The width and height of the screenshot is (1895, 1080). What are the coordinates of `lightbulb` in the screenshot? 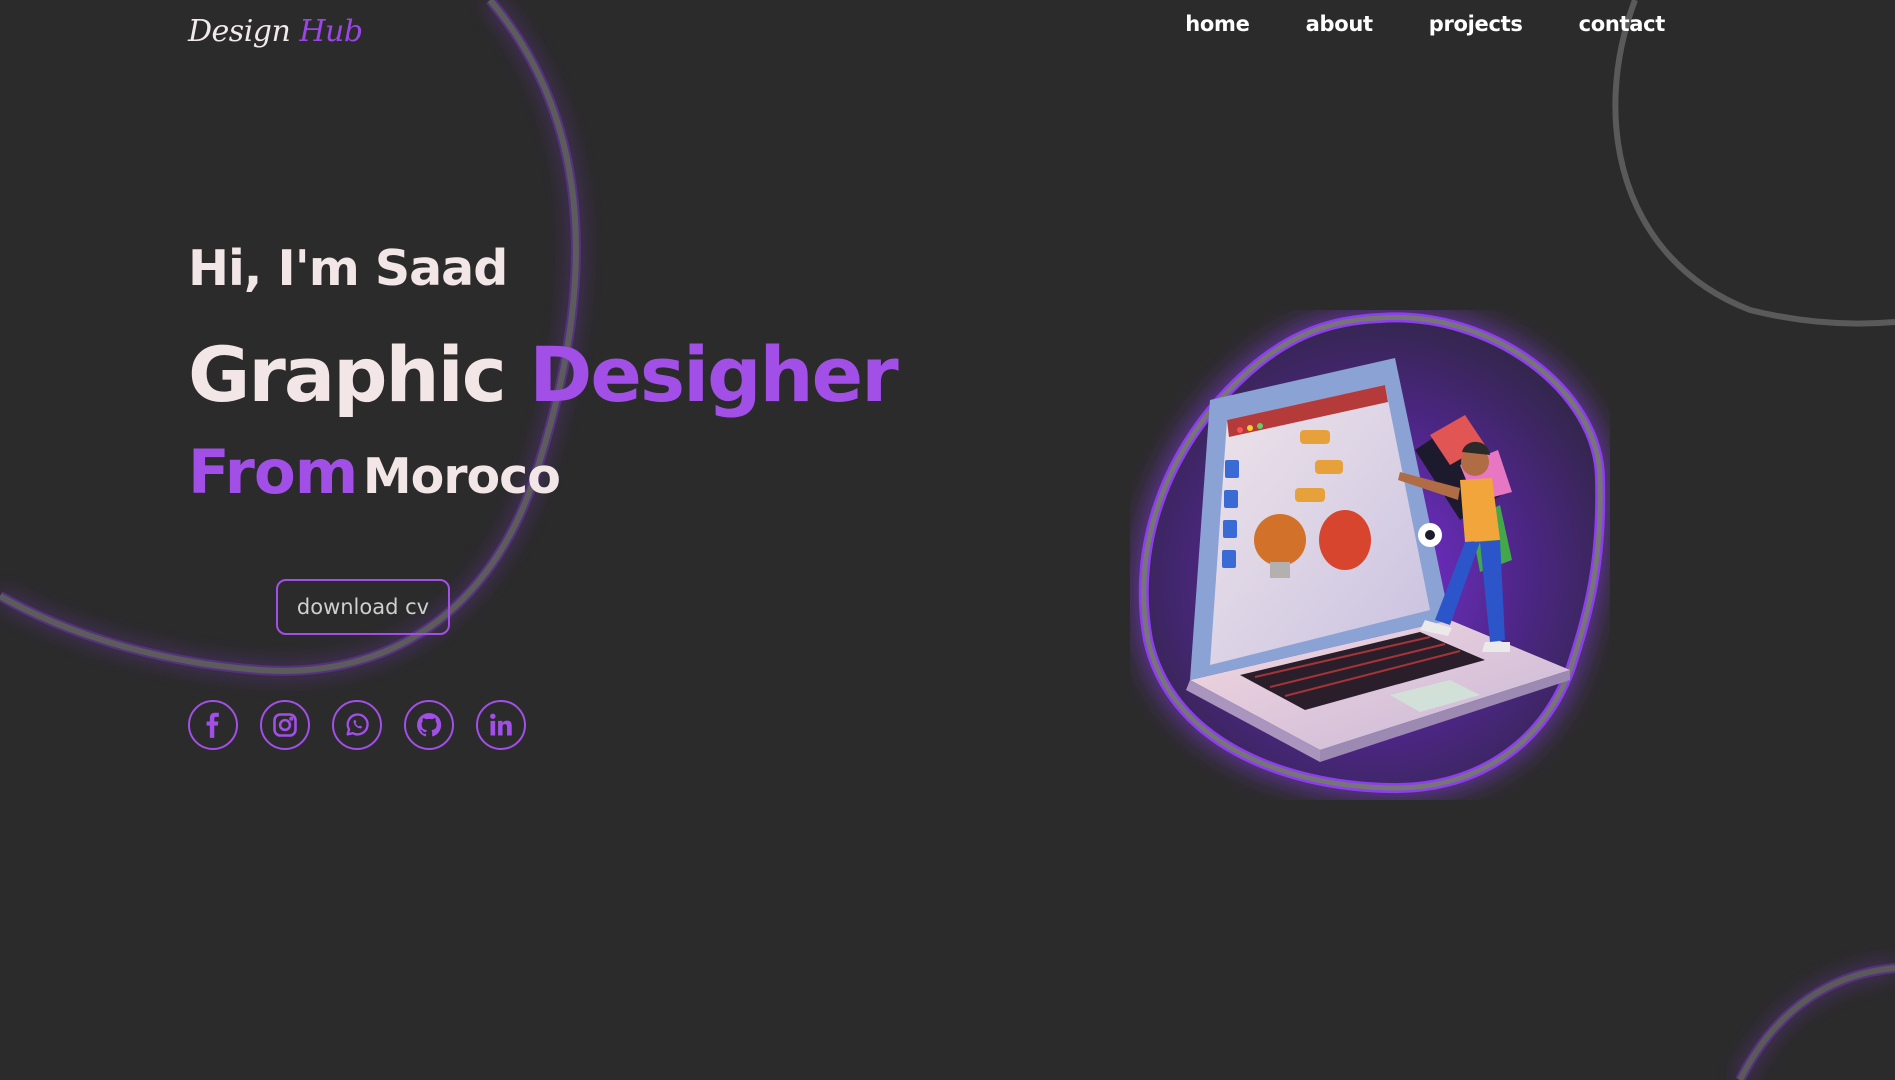 It's located at (1280, 540).